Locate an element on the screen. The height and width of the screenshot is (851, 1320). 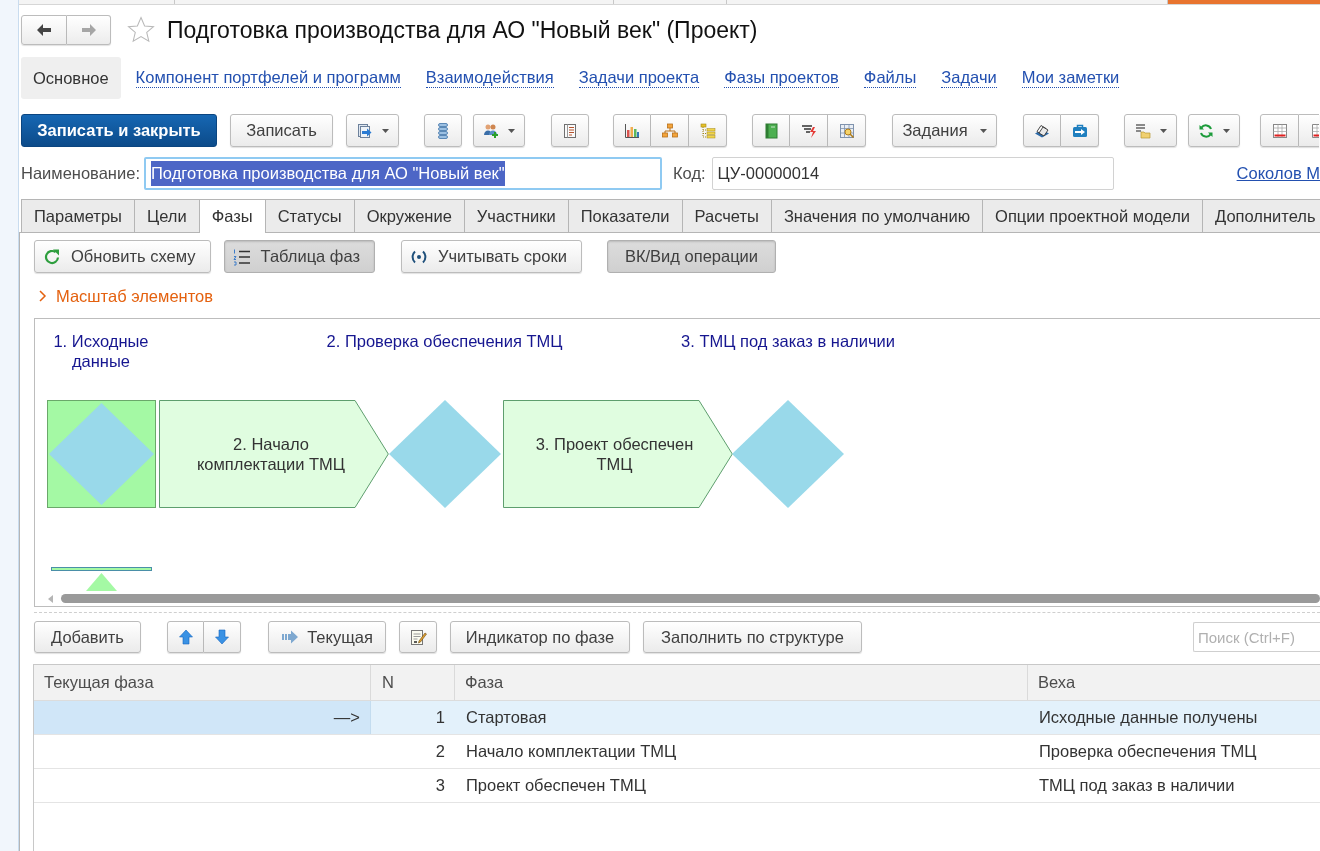
grid-search-button is located at coordinates (847, 130).